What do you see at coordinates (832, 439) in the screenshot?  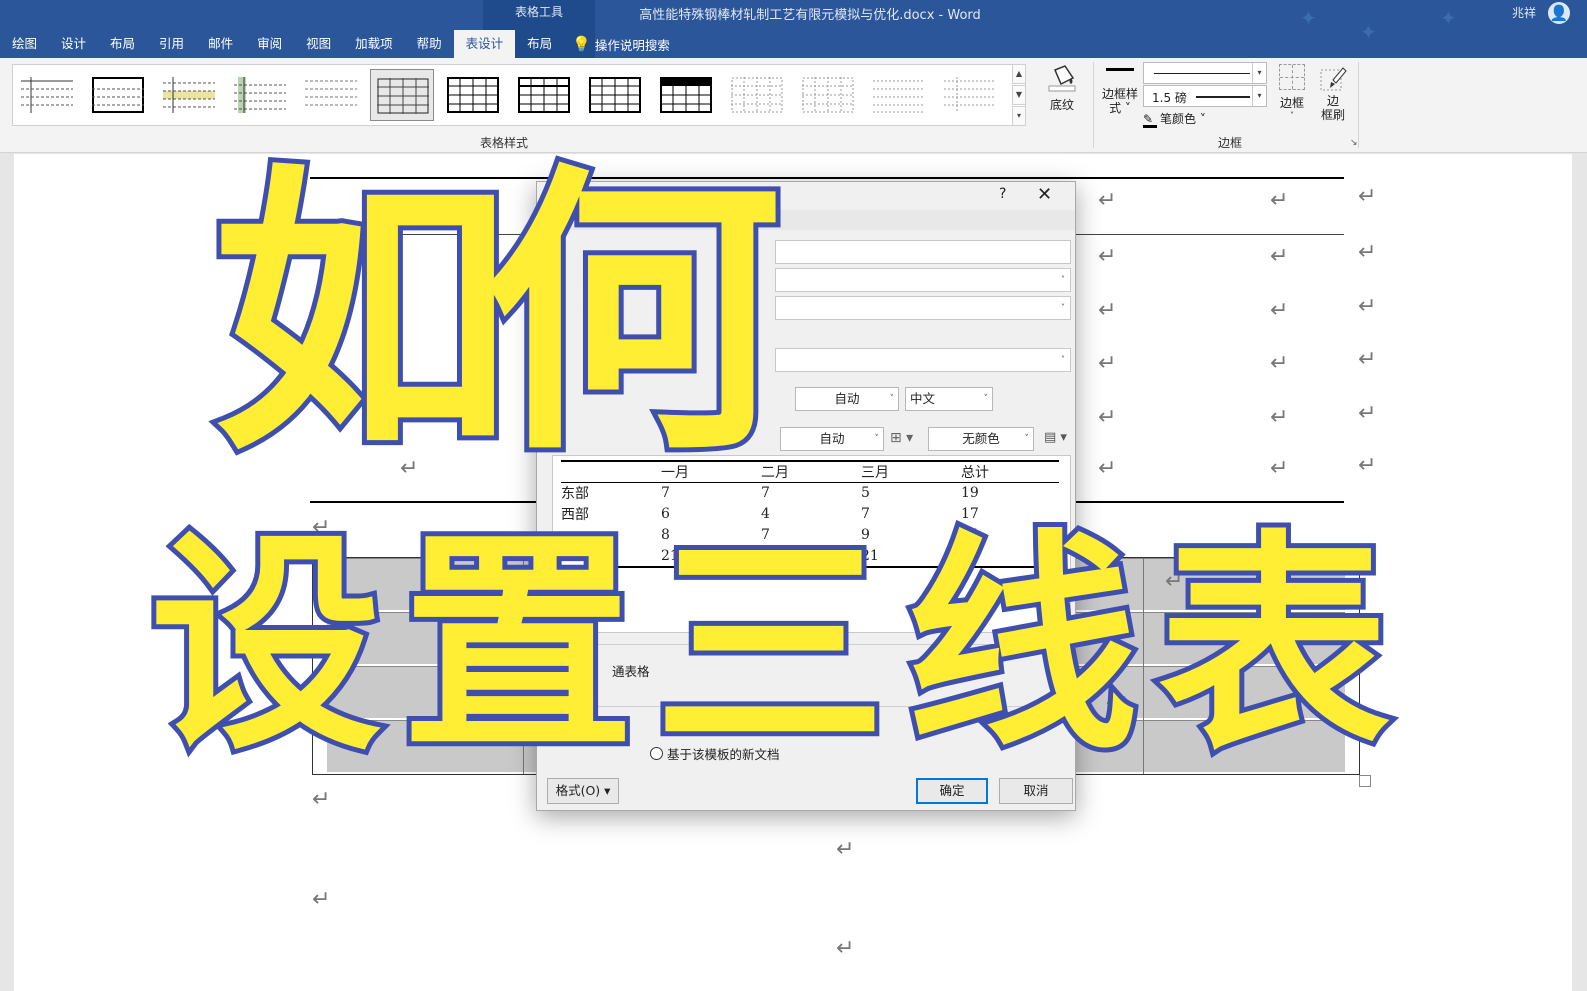 I see `border-color-select: 自动 ˅` at bounding box center [832, 439].